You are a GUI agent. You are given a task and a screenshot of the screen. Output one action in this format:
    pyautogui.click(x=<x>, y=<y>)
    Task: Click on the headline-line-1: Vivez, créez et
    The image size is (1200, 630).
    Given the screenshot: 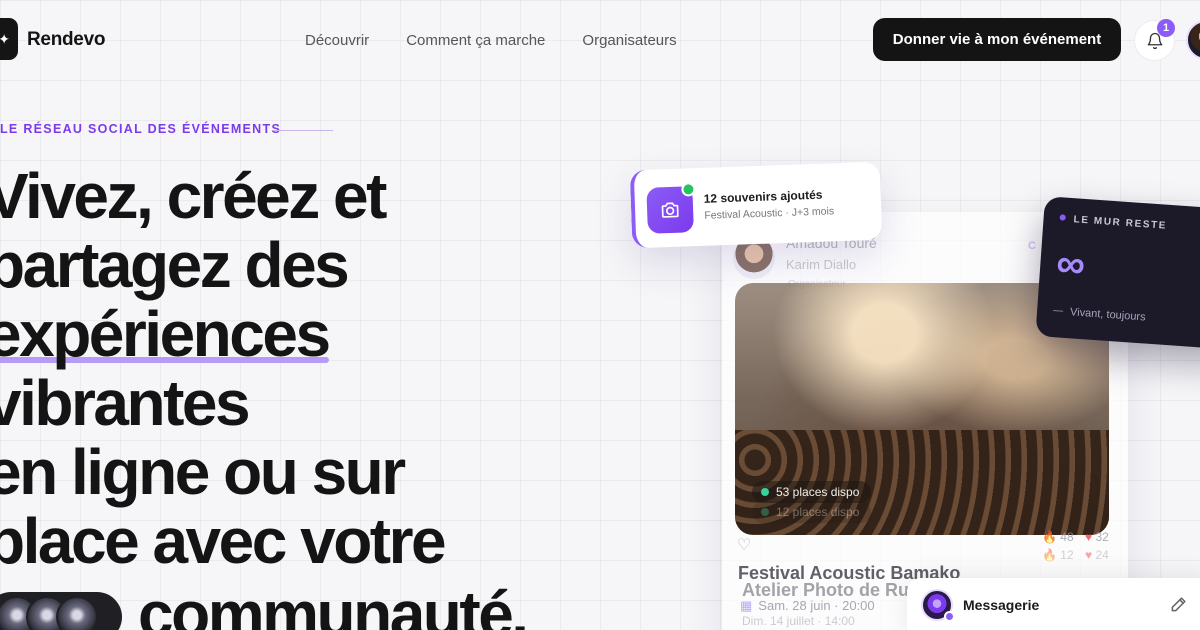 What is the action you would take?
    pyautogui.click(x=193, y=196)
    